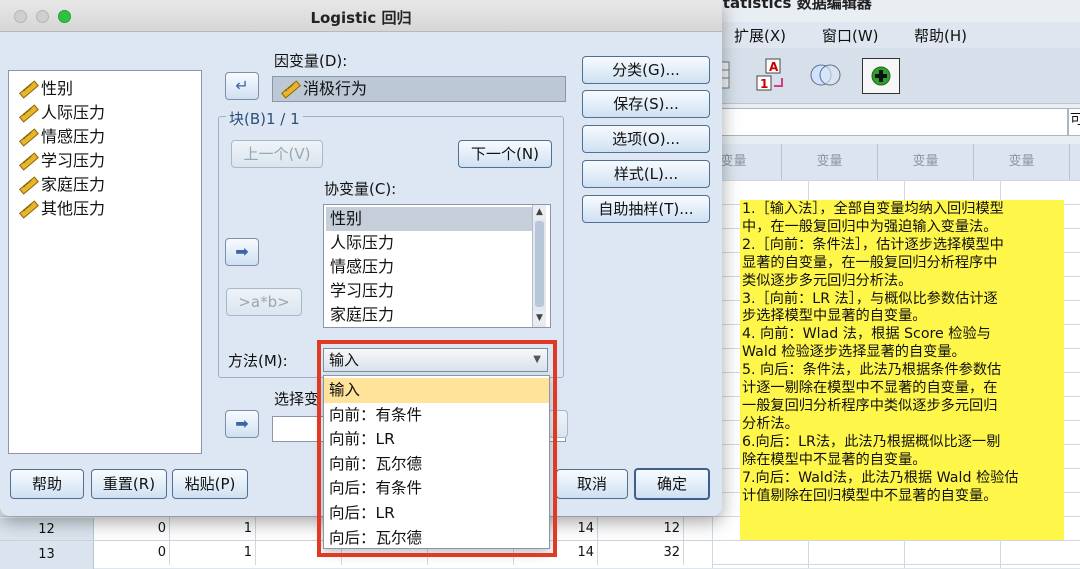  I want to click on move-covariate-arrow-button: ➡, so click(242, 252).